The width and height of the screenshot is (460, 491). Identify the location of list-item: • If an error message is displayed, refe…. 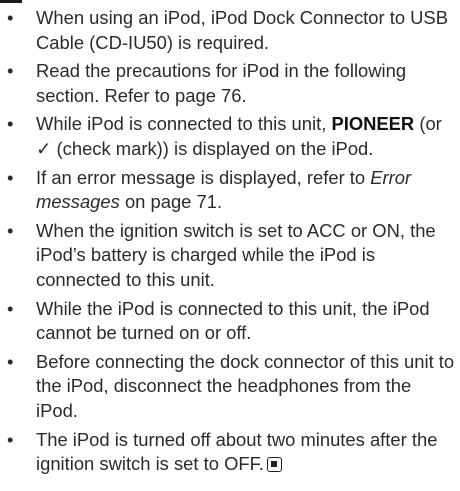
(228, 190).